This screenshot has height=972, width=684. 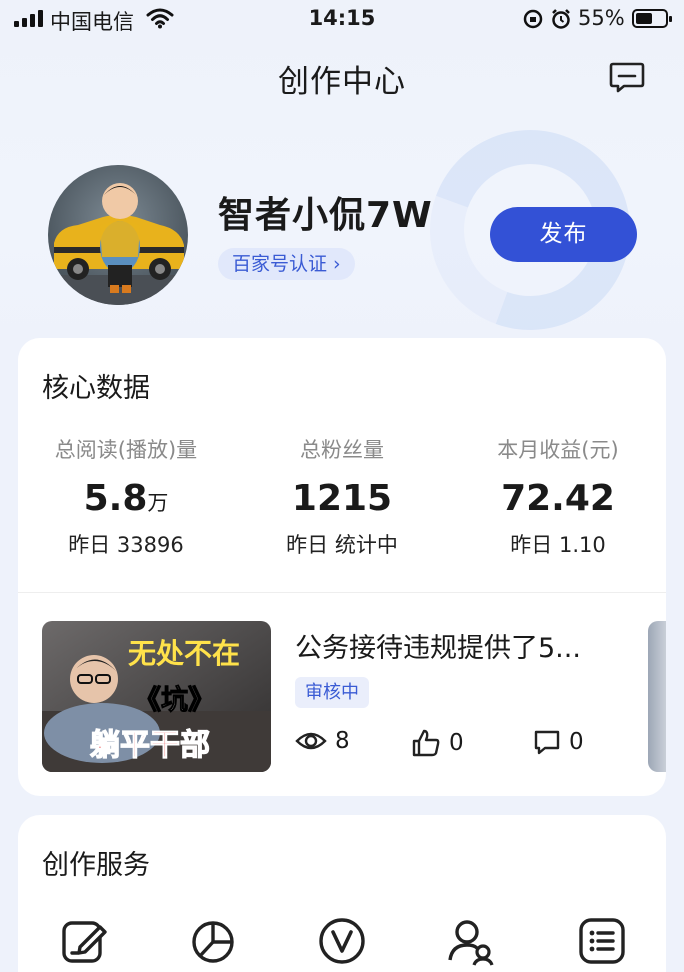 What do you see at coordinates (158, 503) in the screenshot?
I see `stat-unit: 万` at bounding box center [158, 503].